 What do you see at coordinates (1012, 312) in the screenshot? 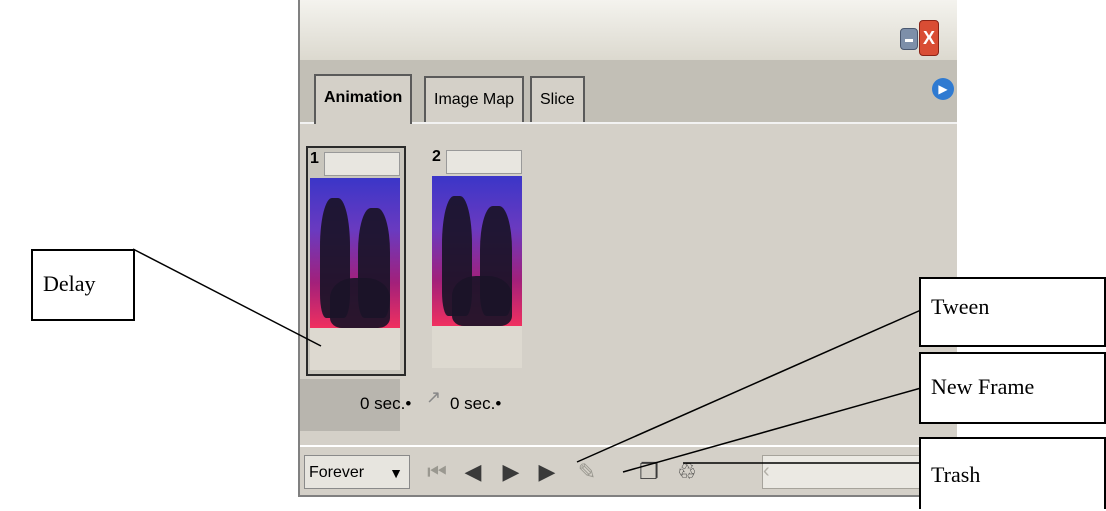
I see `callout-tween: Tween` at bounding box center [1012, 312].